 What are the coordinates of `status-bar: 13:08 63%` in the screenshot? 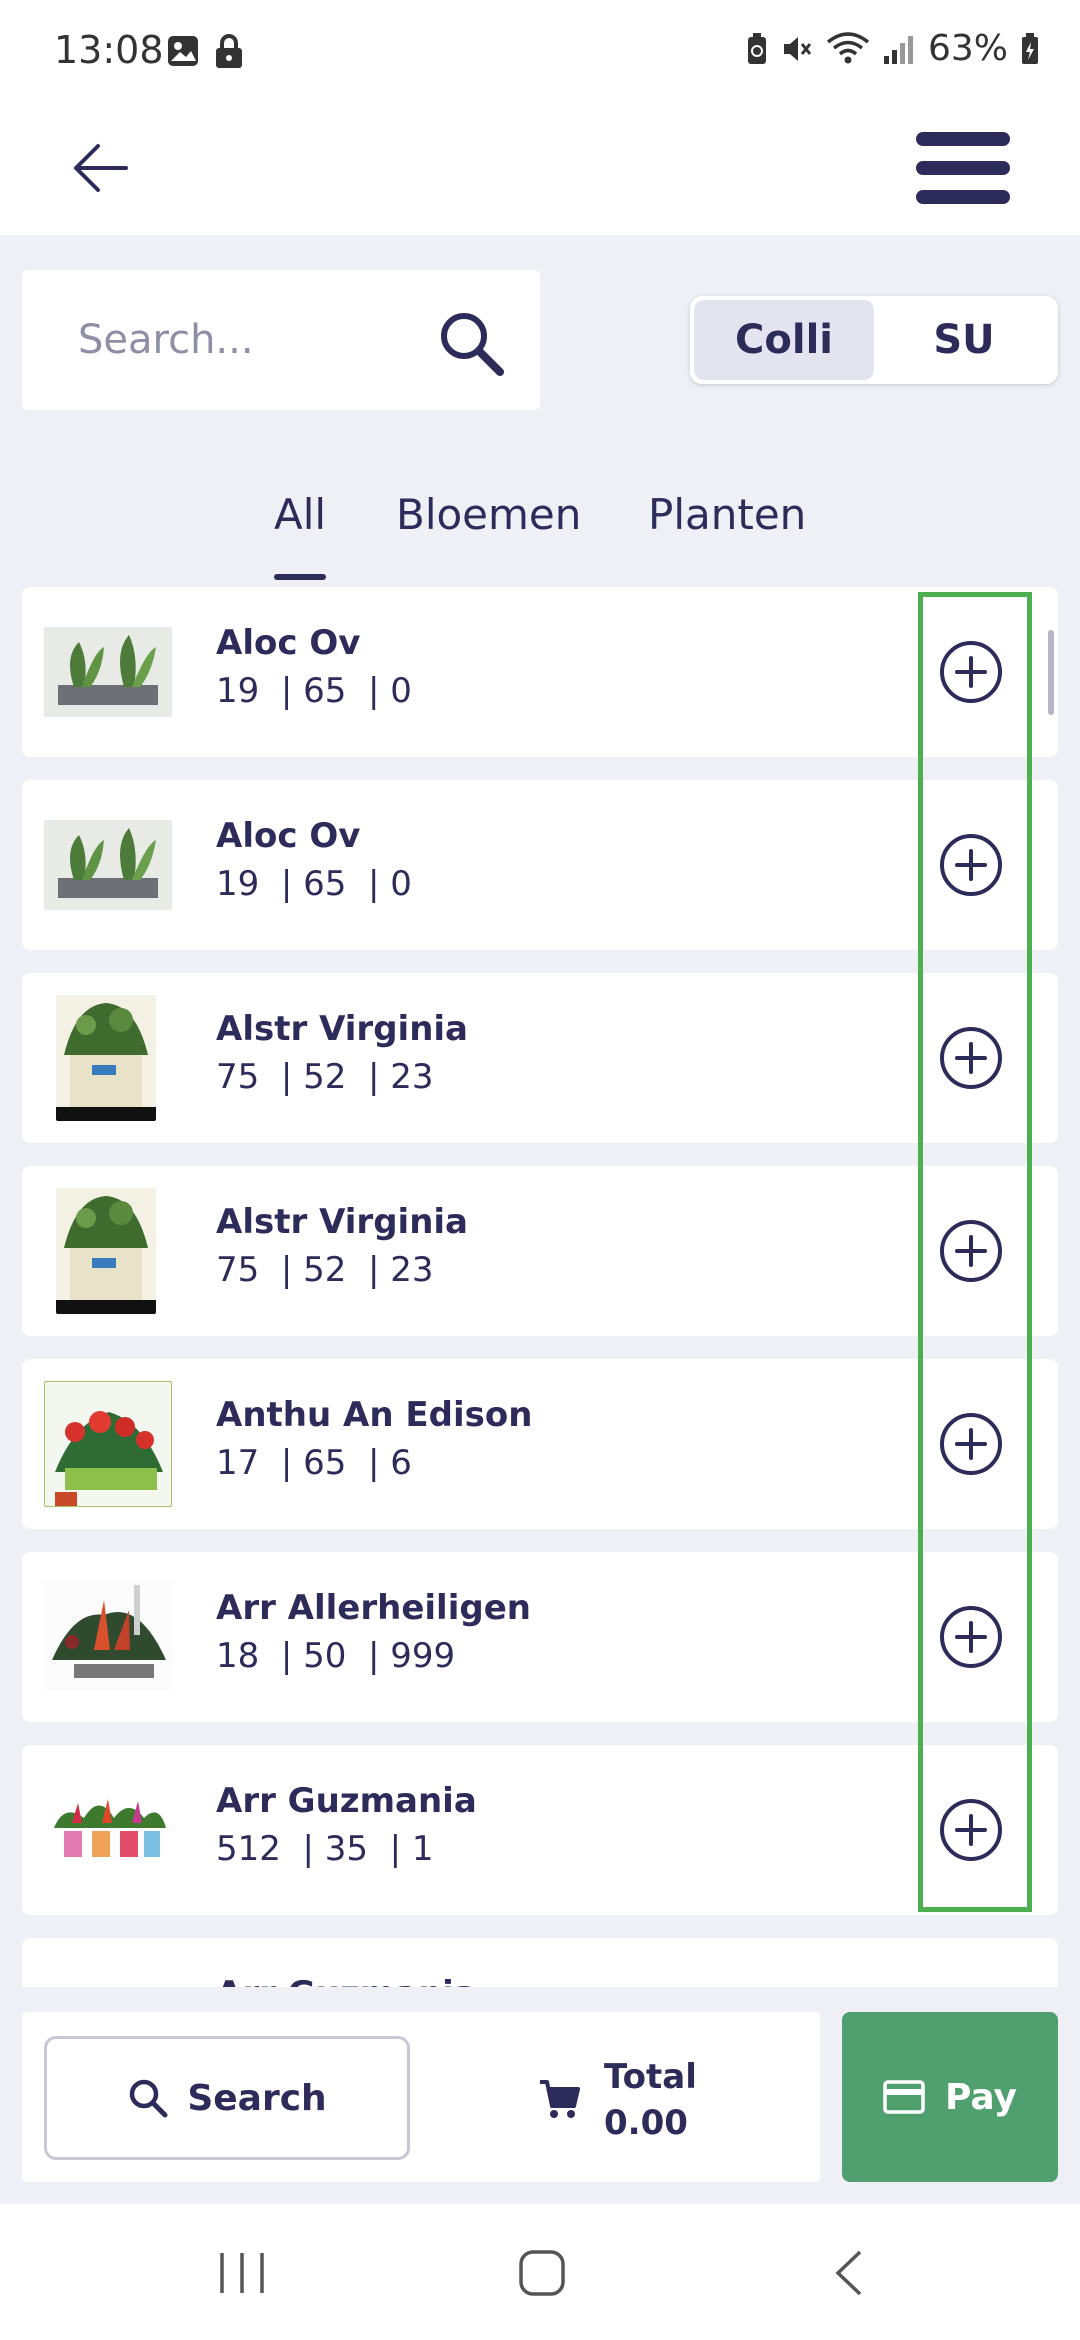 It's located at (540, 50).